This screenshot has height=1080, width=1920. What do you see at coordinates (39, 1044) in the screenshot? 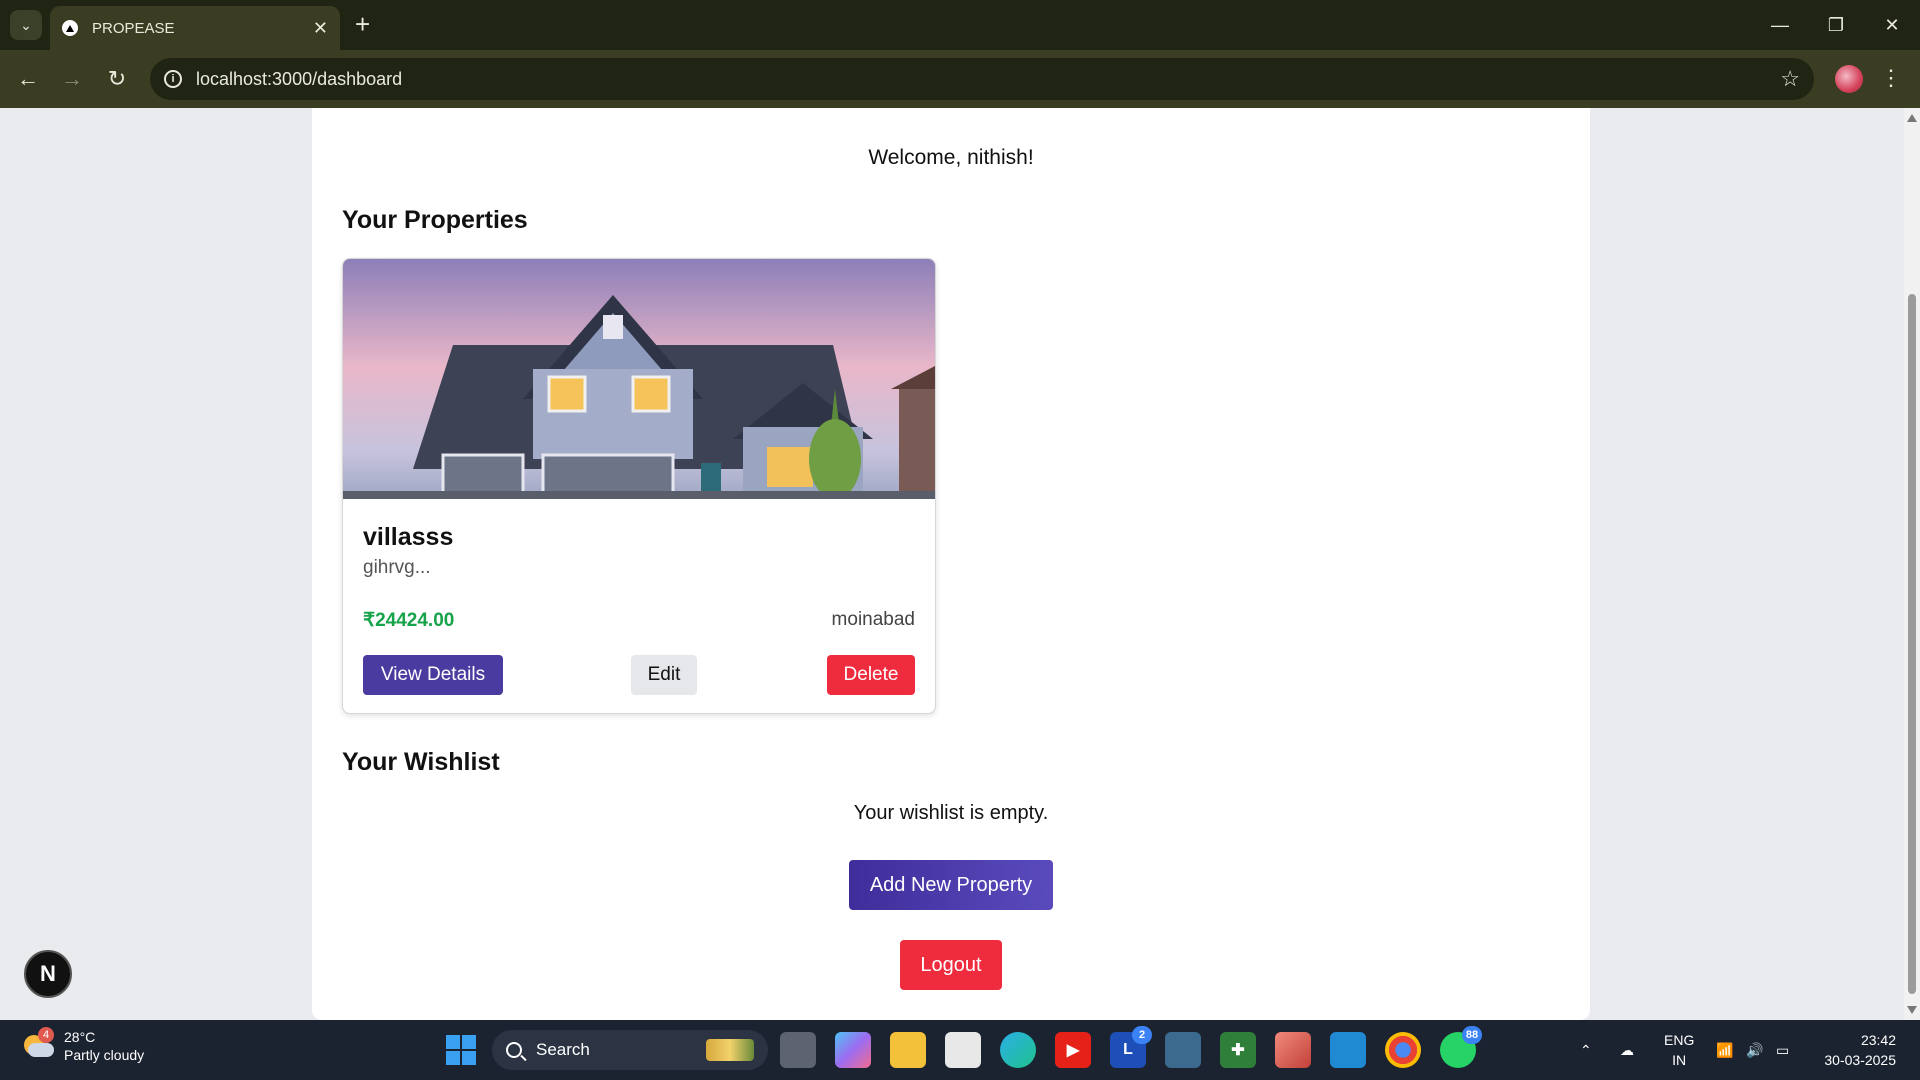
I see `partly-cloudy-icon: 4` at bounding box center [39, 1044].